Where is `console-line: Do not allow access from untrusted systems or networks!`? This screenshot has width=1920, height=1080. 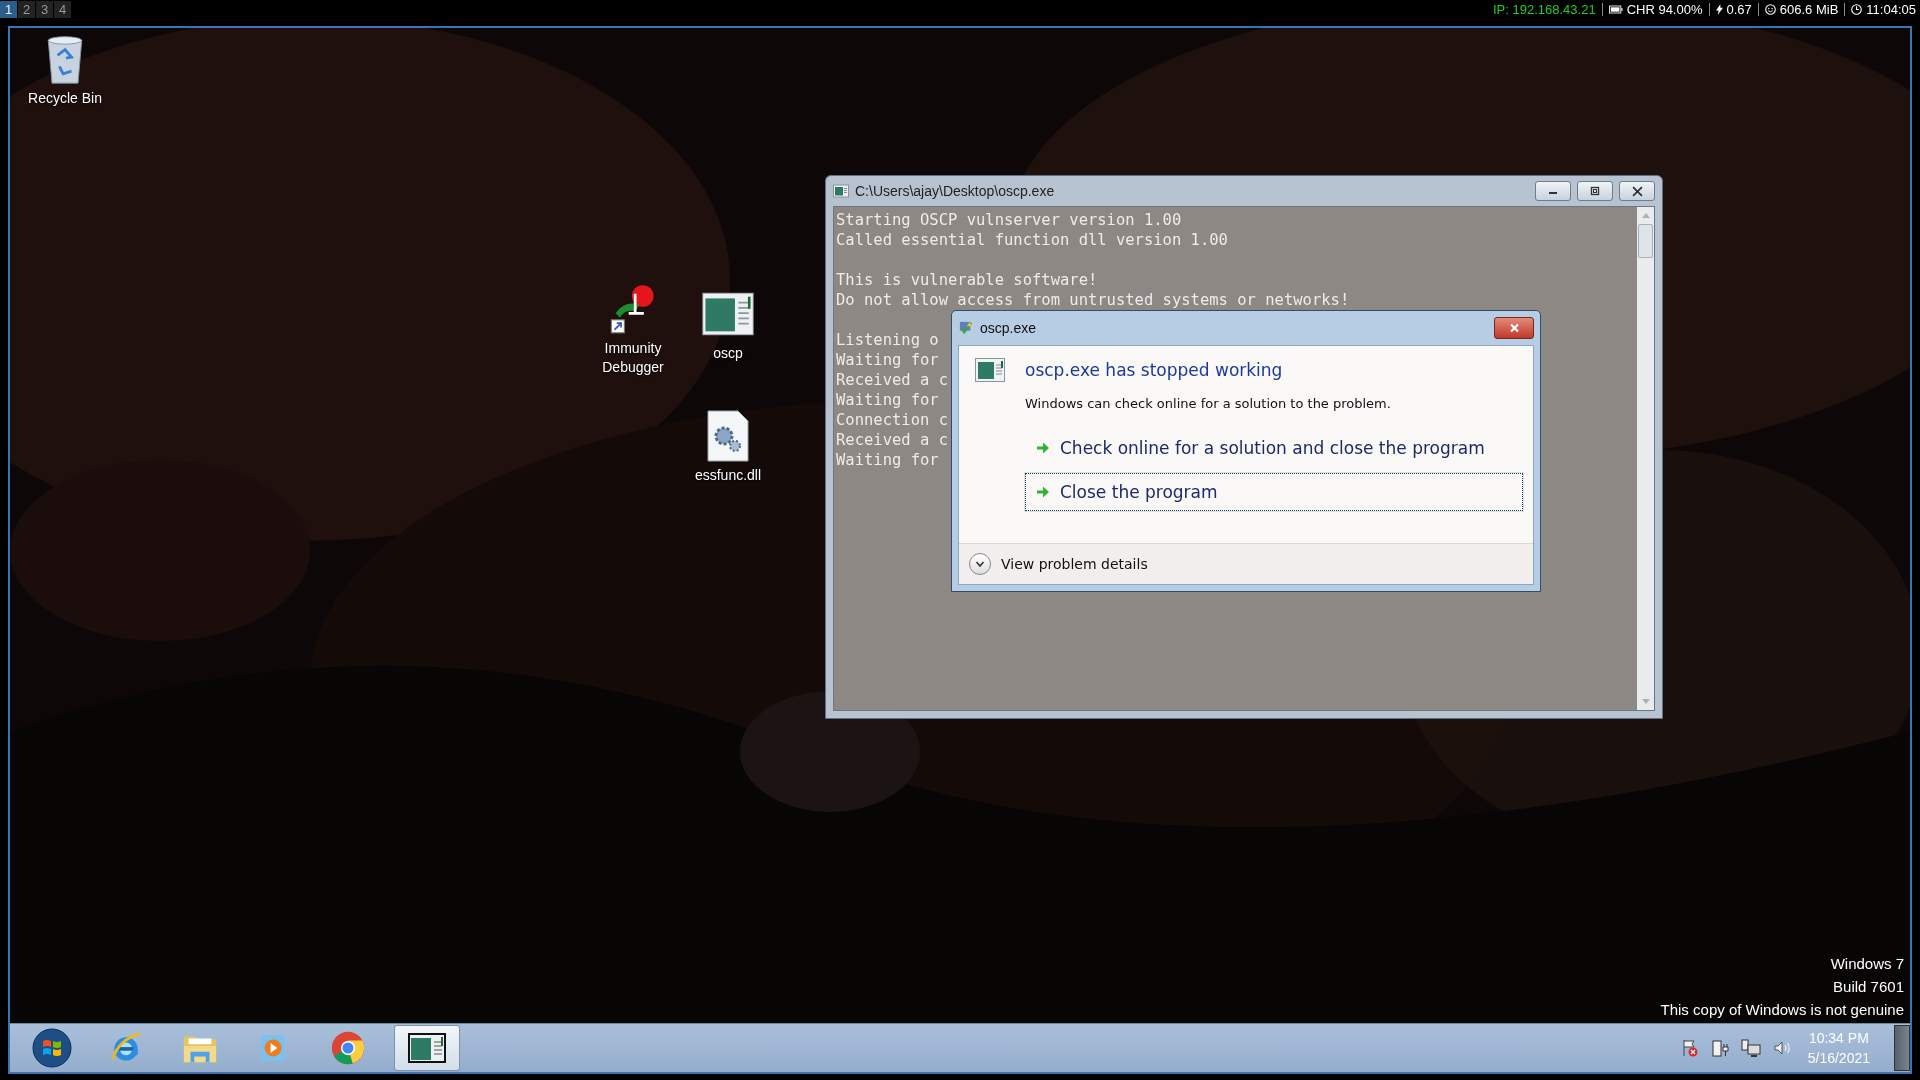
console-line: Do not allow access from untrusted systems or networks! is located at coordinates (1093, 300).